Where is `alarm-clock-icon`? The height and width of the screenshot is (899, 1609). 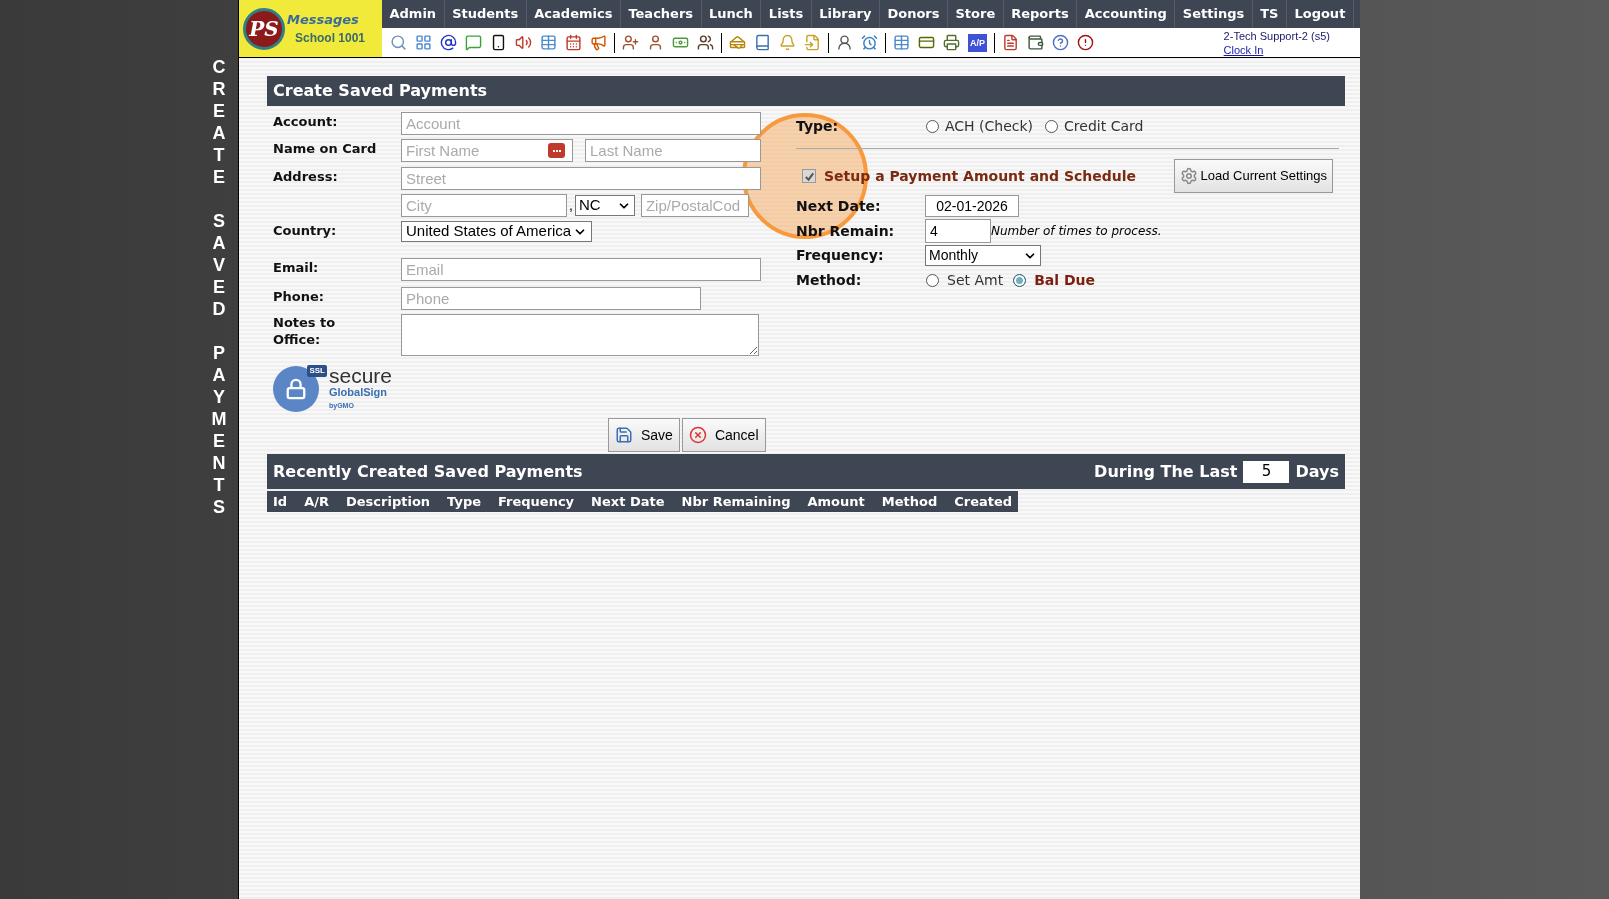
alarm-clock-icon is located at coordinates (869, 42).